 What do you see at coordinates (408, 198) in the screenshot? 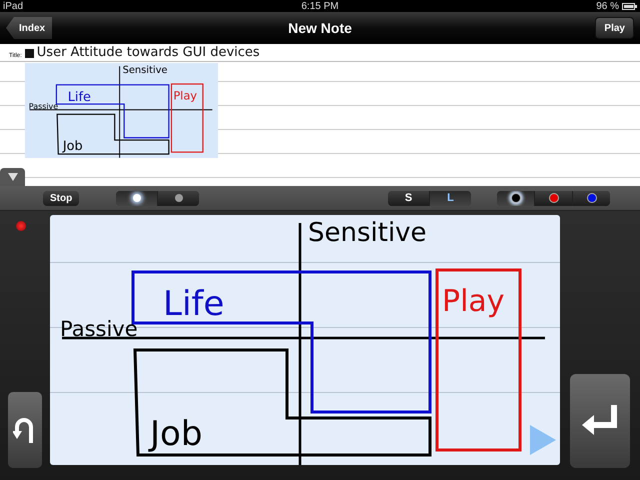
I see `size-button: S` at bounding box center [408, 198].